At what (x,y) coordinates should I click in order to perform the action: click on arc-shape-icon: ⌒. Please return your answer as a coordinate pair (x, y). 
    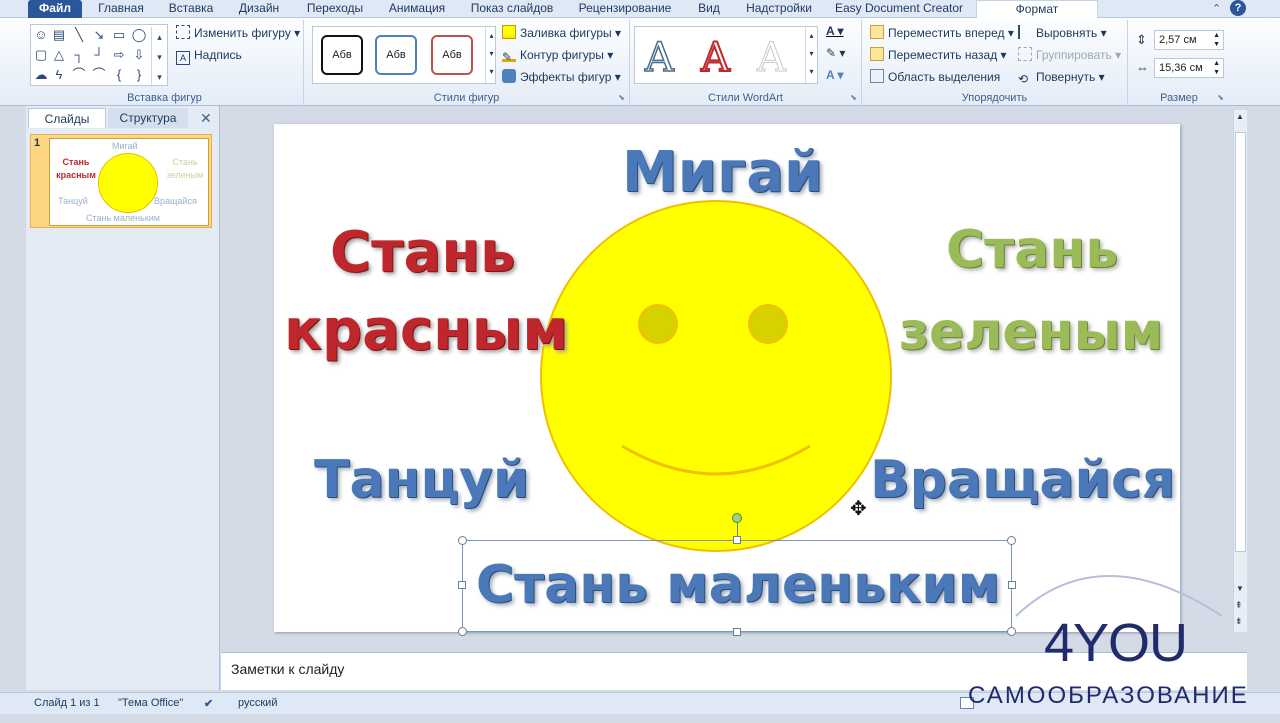
    Looking at the image, I should click on (99, 75).